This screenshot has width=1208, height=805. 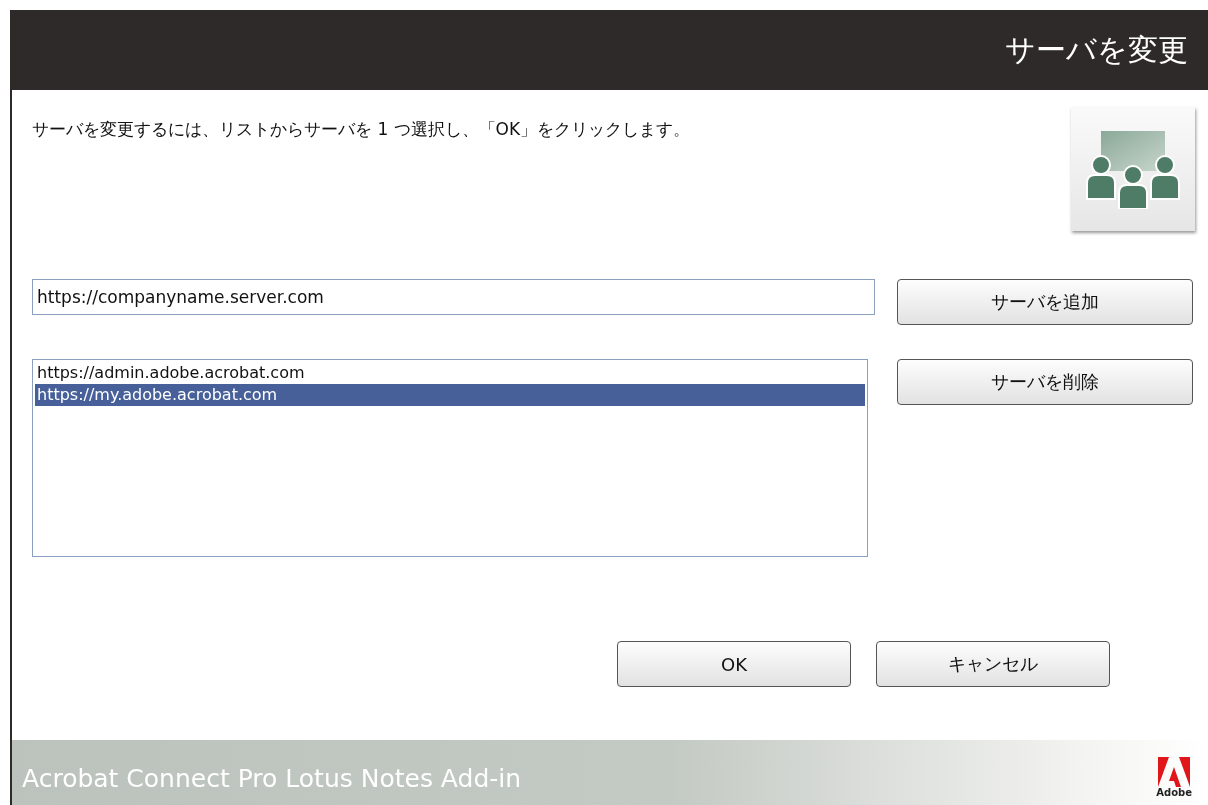 I want to click on logo-caption: Adobe, so click(x=1174, y=792).